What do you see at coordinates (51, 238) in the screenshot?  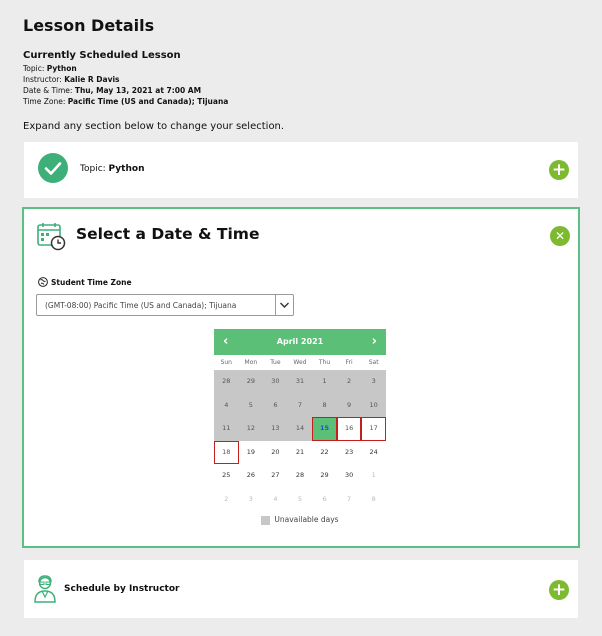 I see `calendar-clock-icon` at bounding box center [51, 238].